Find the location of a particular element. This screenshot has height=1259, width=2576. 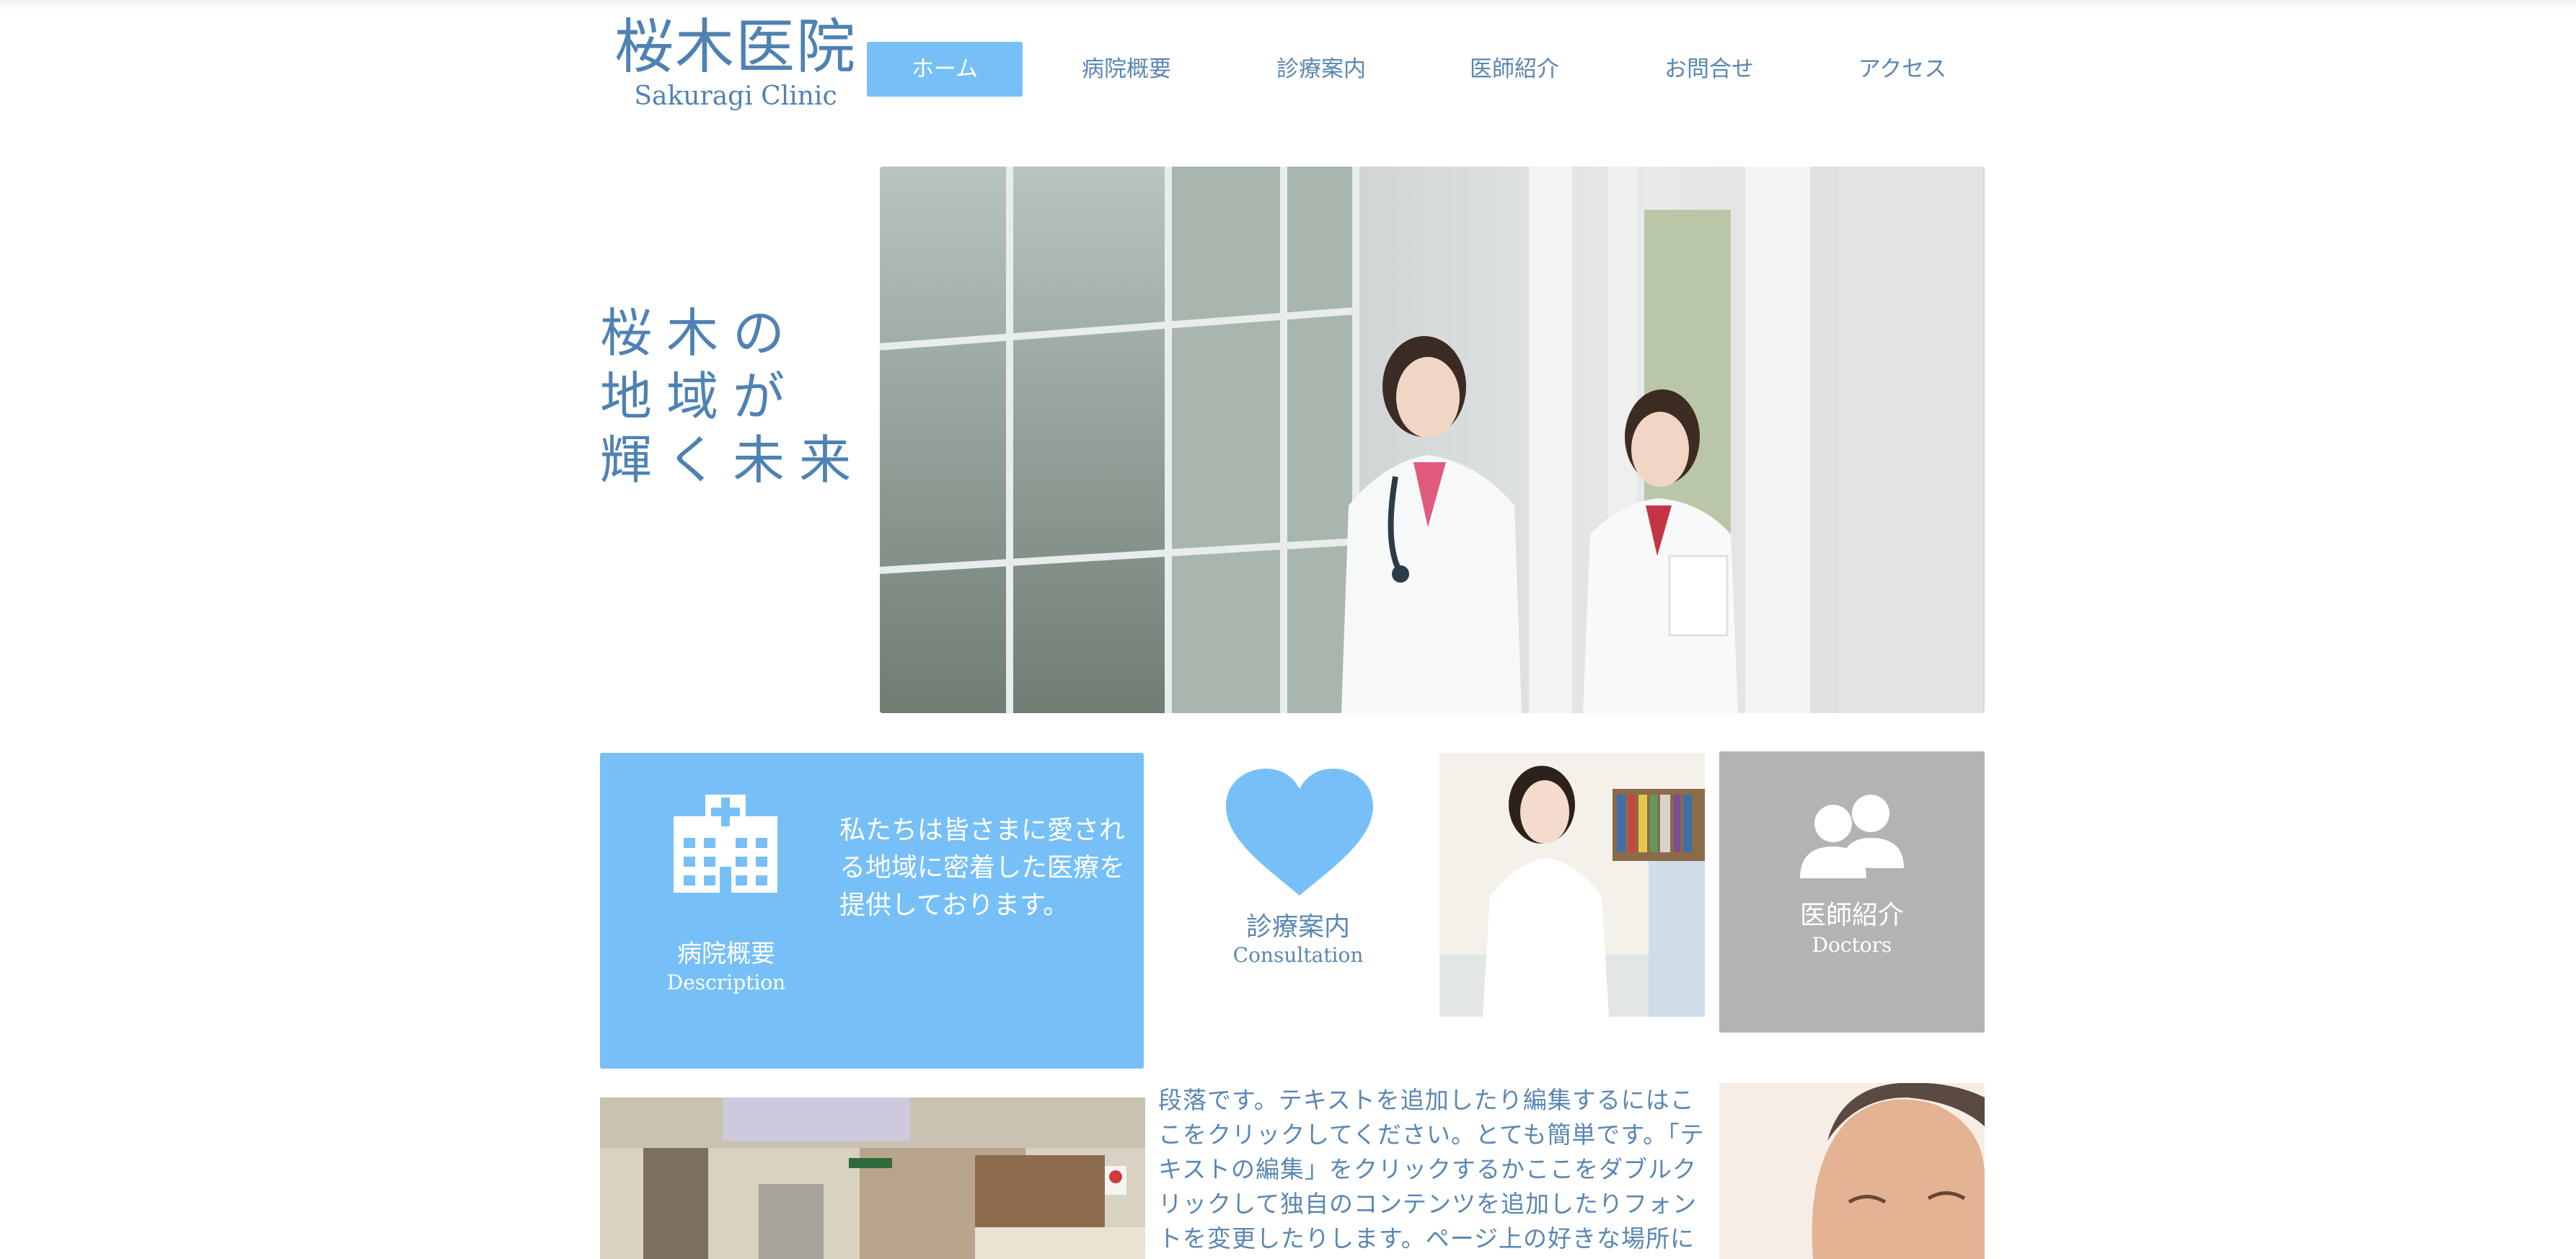

senior-man-photo is located at coordinates (1852, 1171).